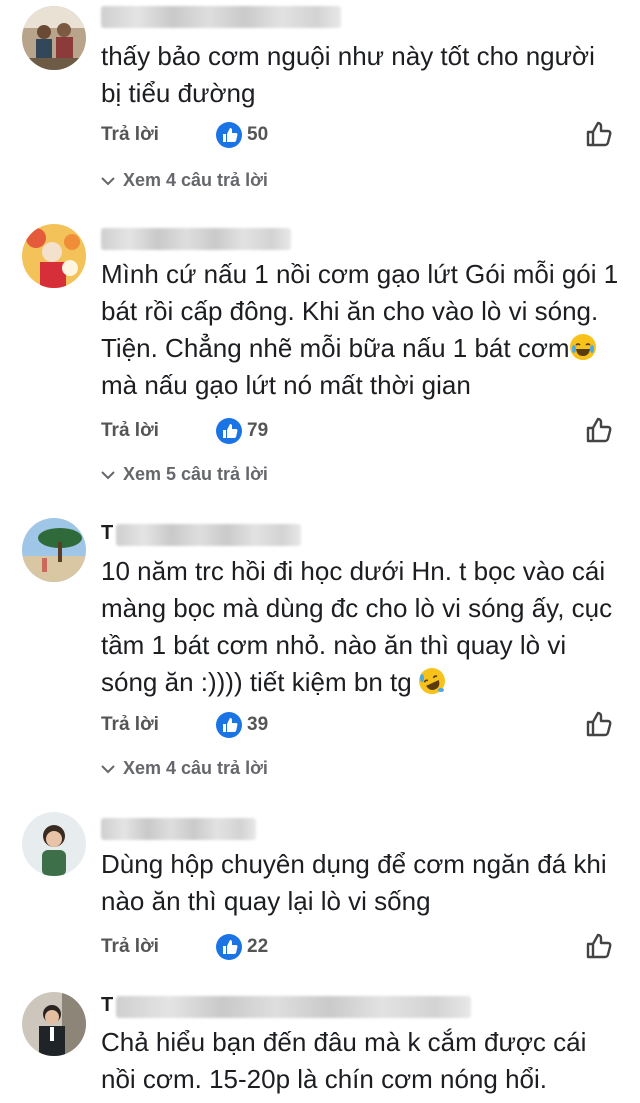  Describe the element at coordinates (258, 134) in the screenshot. I see `like-count: 50` at that location.